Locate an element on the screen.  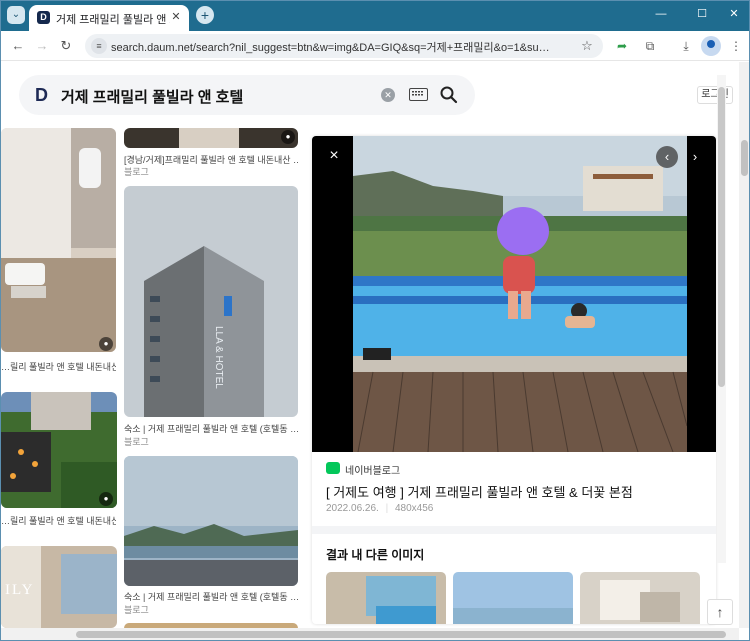
tab-search-button: ⌄ is located at coordinates (16, 15).